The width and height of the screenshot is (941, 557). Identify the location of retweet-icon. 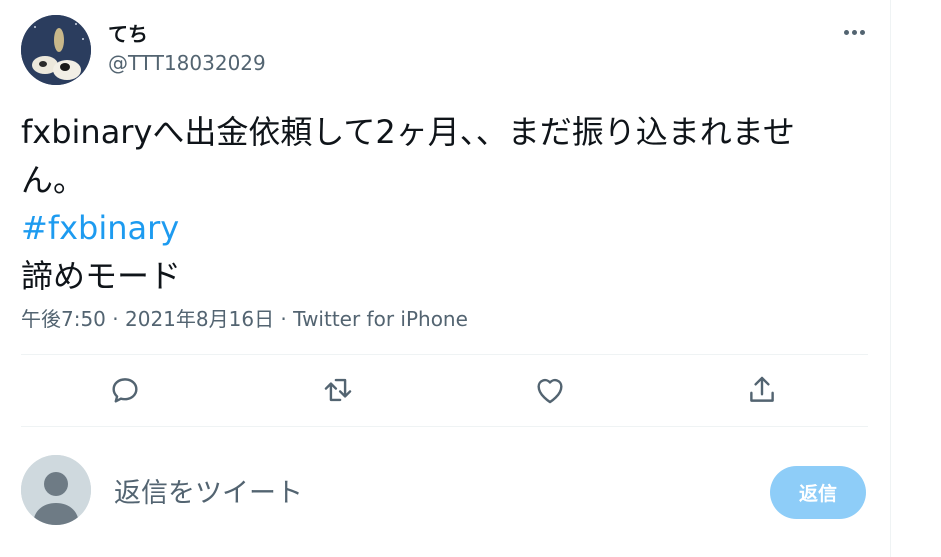
(338, 390).